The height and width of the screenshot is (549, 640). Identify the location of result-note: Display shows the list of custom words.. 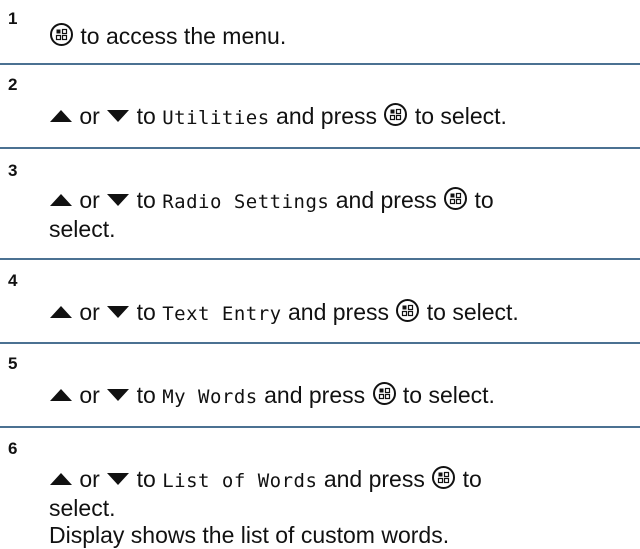
(249, 535).